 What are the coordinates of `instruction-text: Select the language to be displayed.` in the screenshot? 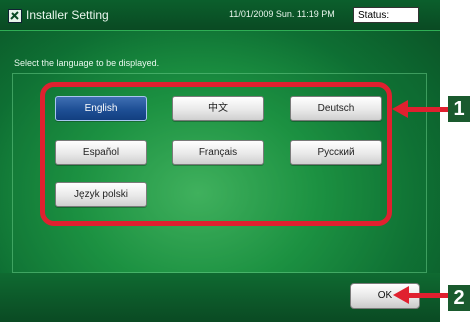 It's located at (87, 63).